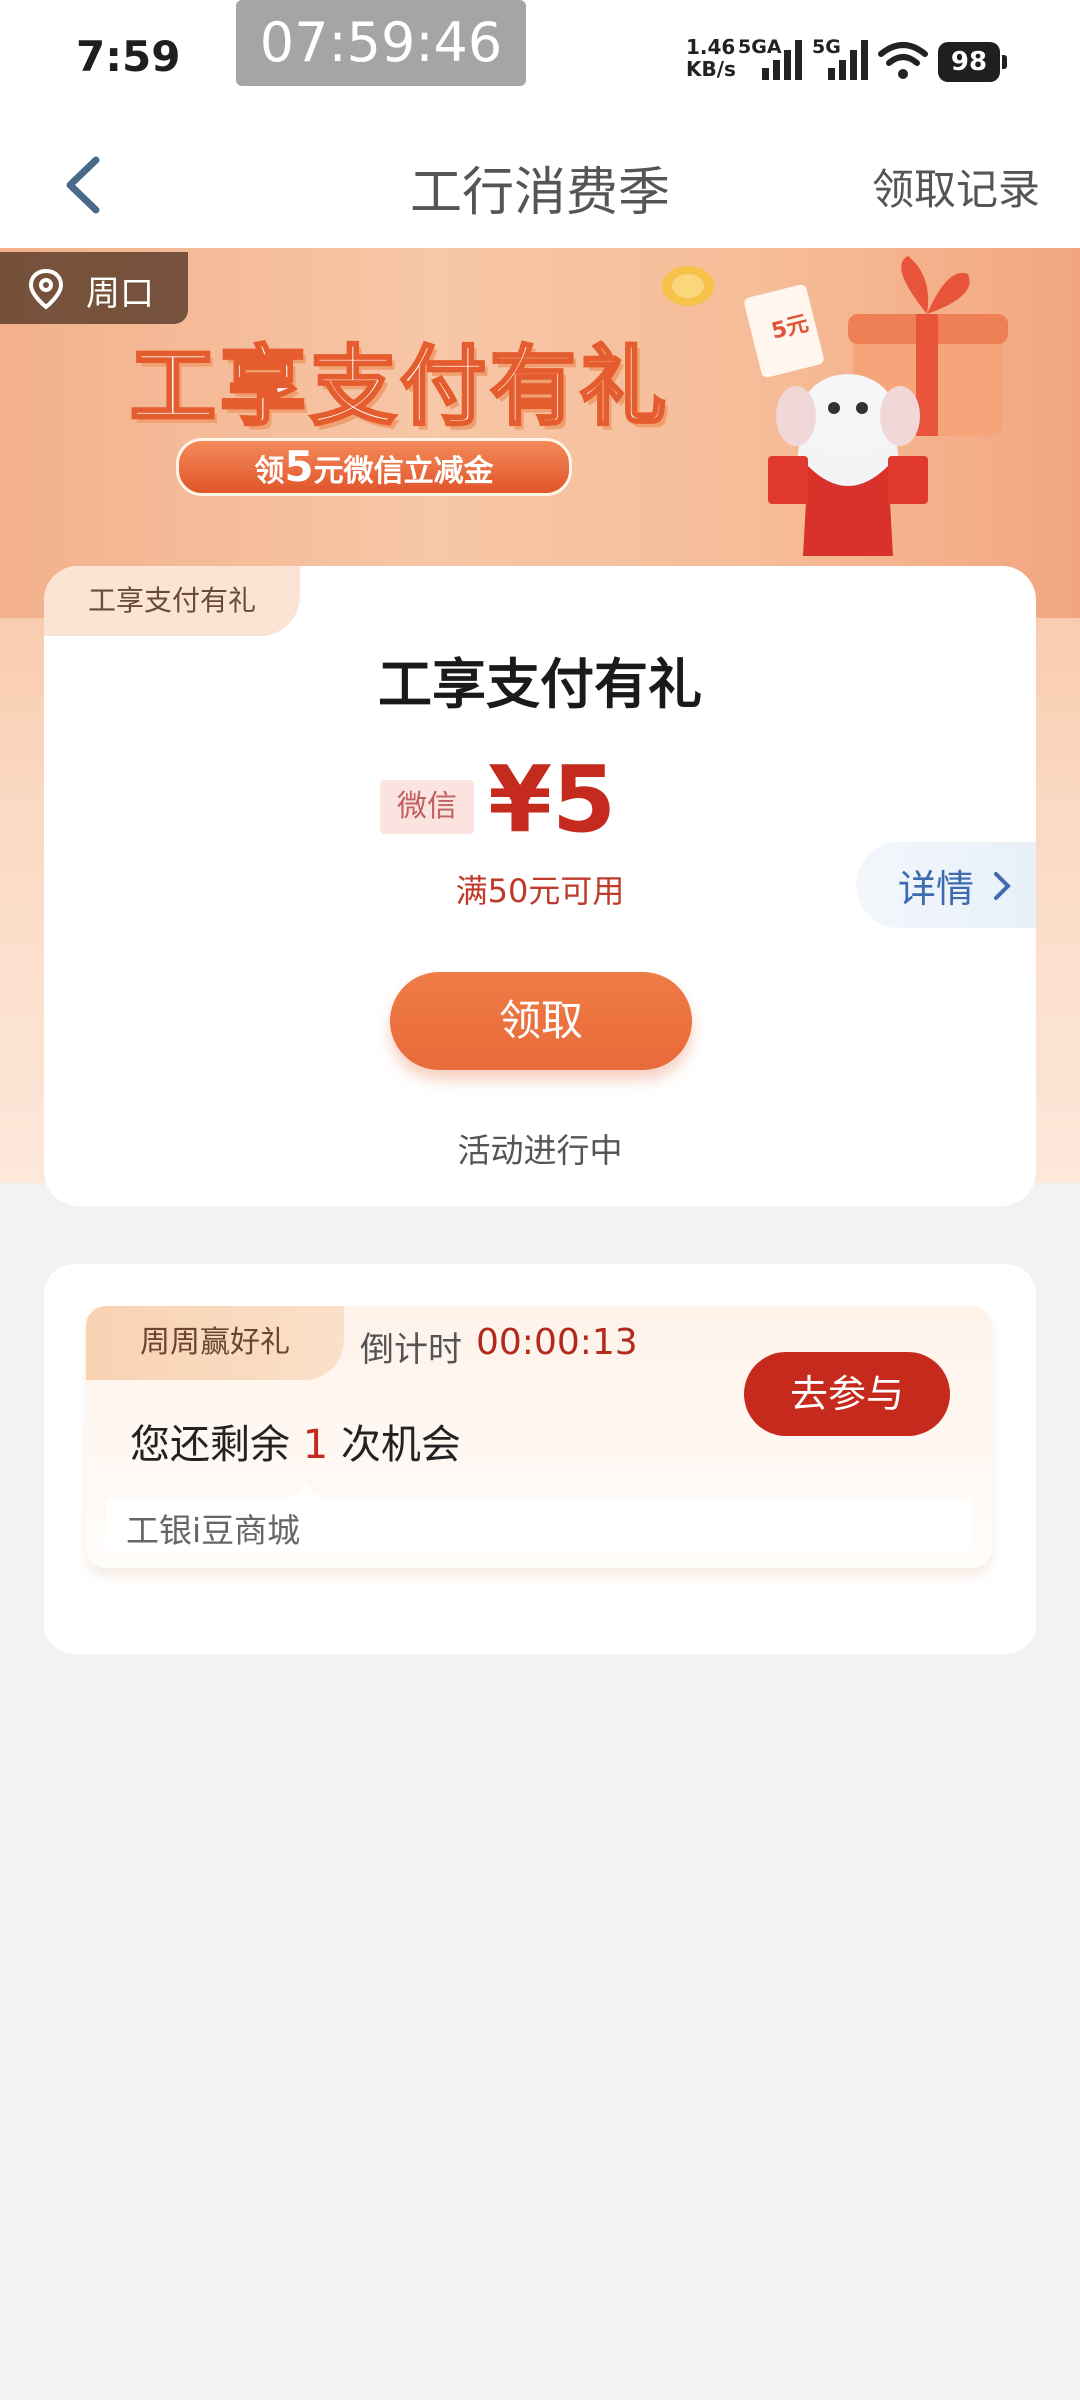 The image size is (1080, 2400). What do you see at coordinates (972, 62) in the screenshot?
I see `battery-indicator: 98` at bounding box center [972, 62].